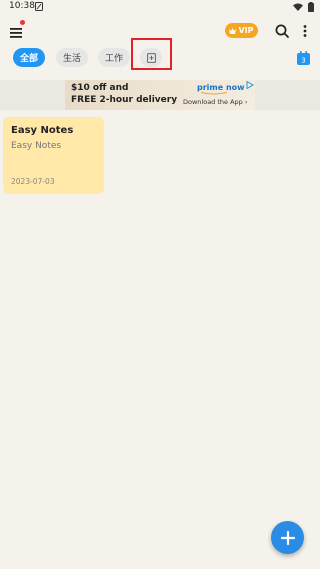  I want to click on calendar-icon: 3, so click(303, 58).